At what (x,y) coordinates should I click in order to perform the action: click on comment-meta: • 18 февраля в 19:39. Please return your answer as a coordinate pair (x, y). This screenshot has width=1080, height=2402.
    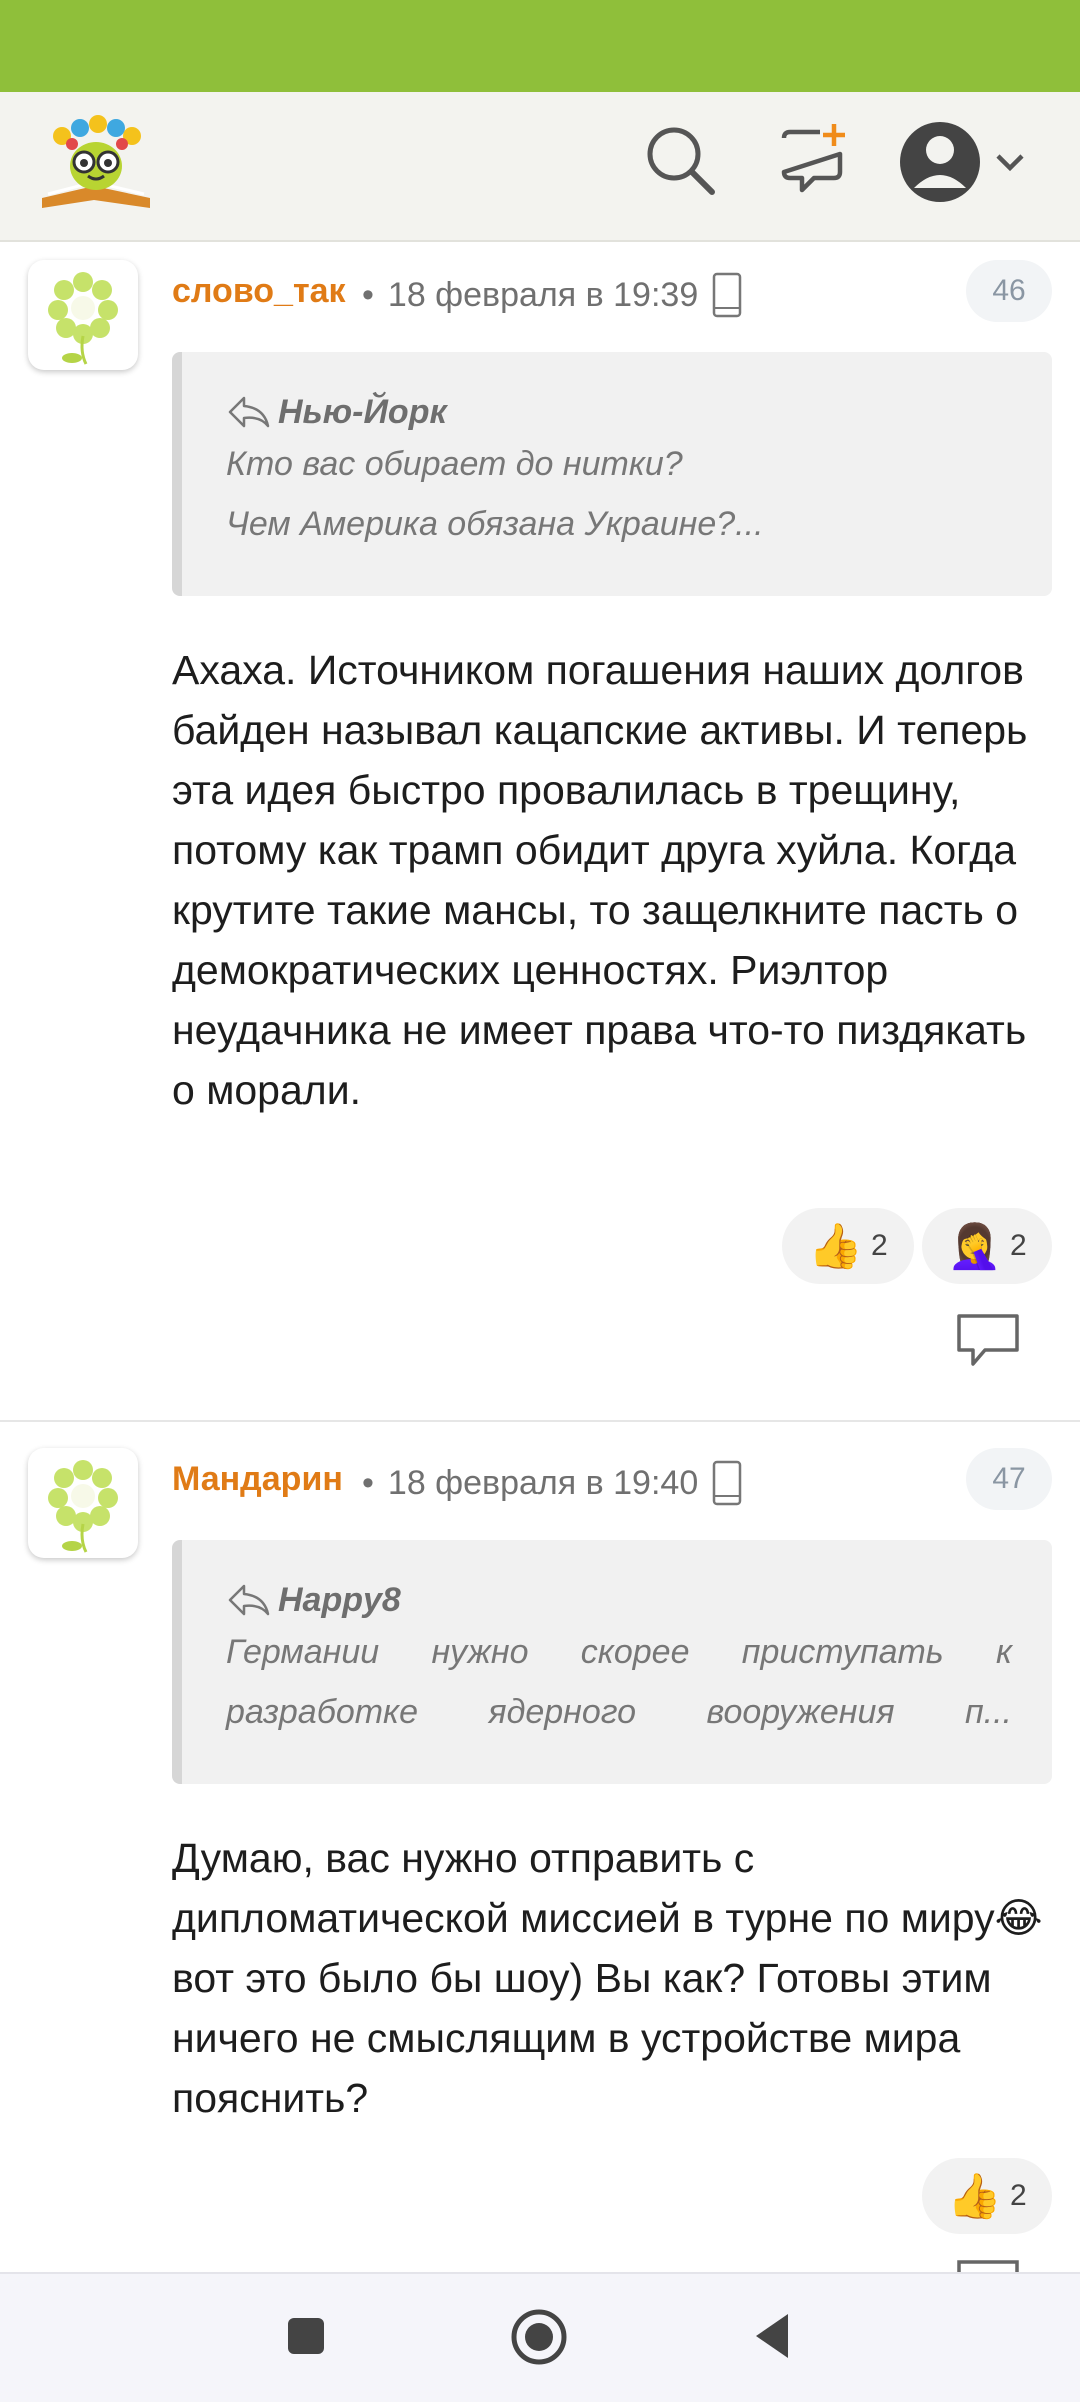
    Looking at the image, I should click on (552, 295).